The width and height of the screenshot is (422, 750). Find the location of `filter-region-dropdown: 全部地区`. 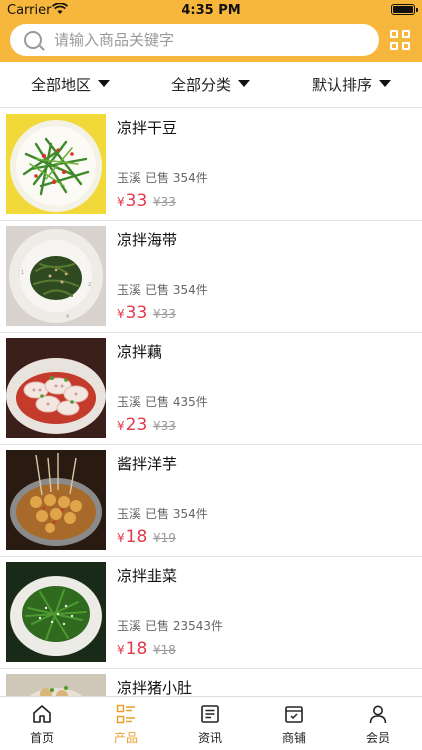

filter-region-dropdown: 全部地区 is located at coordinates (71, 85).